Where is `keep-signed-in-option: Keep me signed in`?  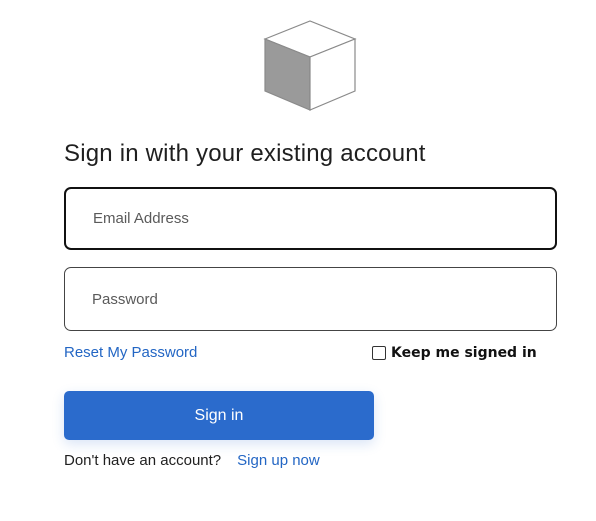
keep-signed-in-option: Keep me signed in is located at coordinates (454, 353).